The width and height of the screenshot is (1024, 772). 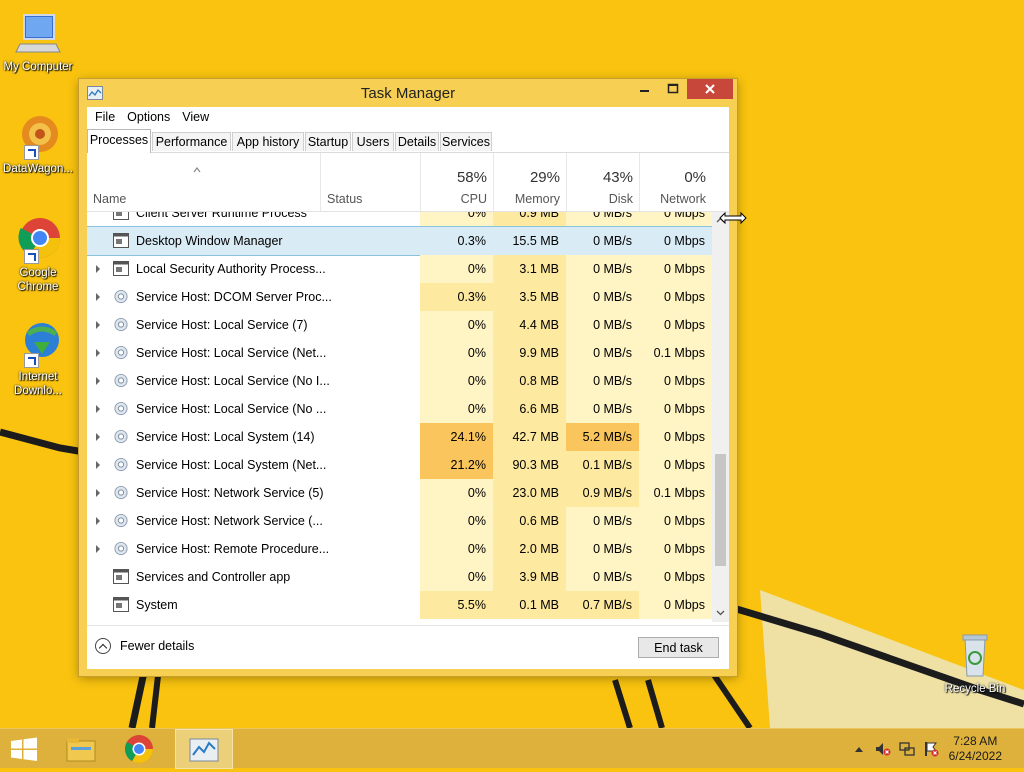 What do you see at coordinates (253, 605) in the screenshot?
I see `process-name-cell: System` at bounding box center [253, 605].